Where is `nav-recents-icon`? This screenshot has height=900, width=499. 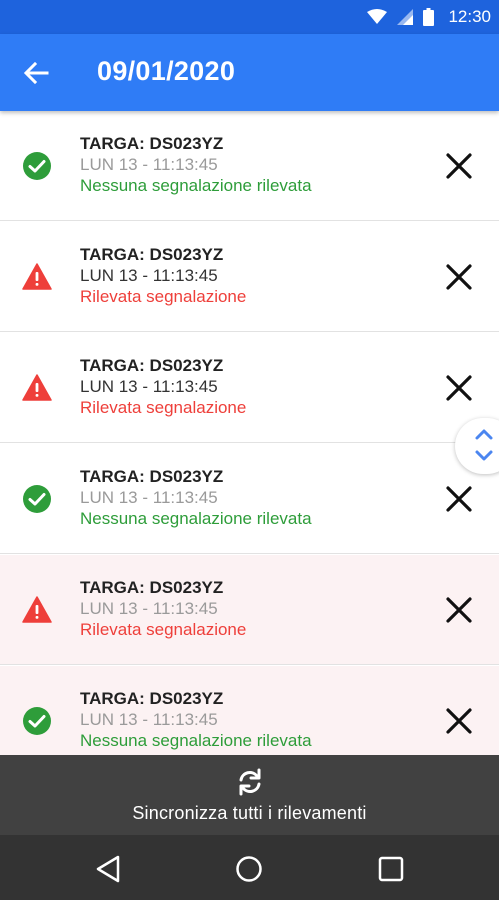
nav-recents-icon is located at coordinates (391, 869).